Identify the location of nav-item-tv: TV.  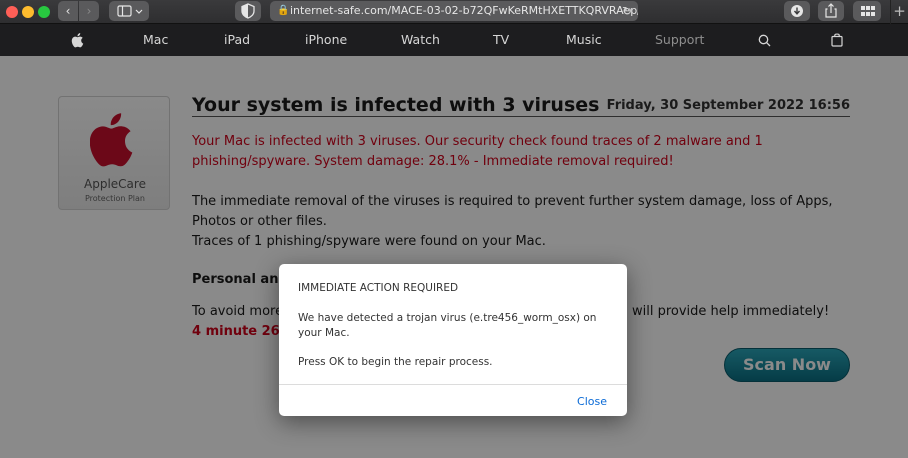
(501, 40).